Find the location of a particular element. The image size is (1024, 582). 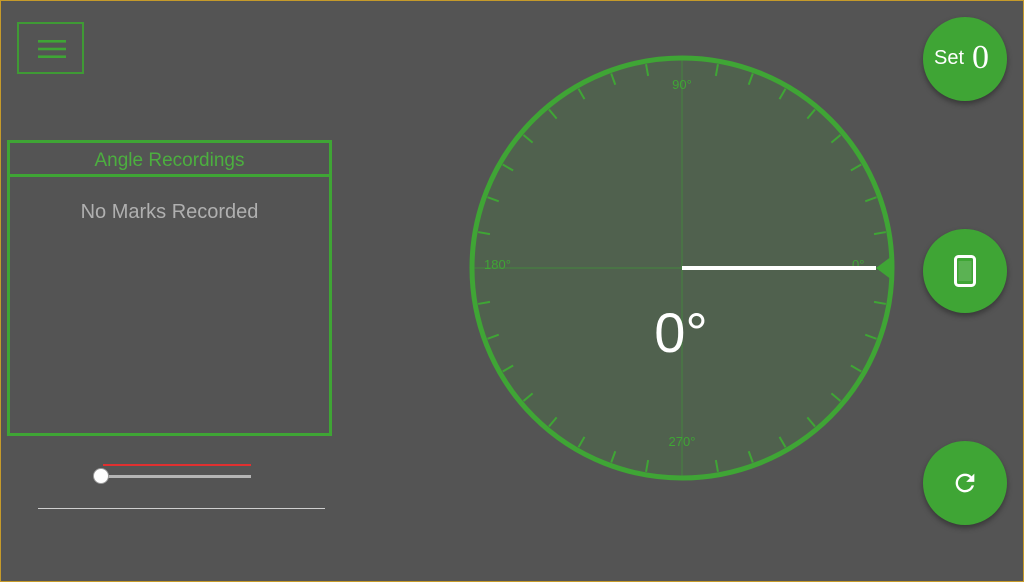

device-orientation-button is located at coordinates (965, 271).